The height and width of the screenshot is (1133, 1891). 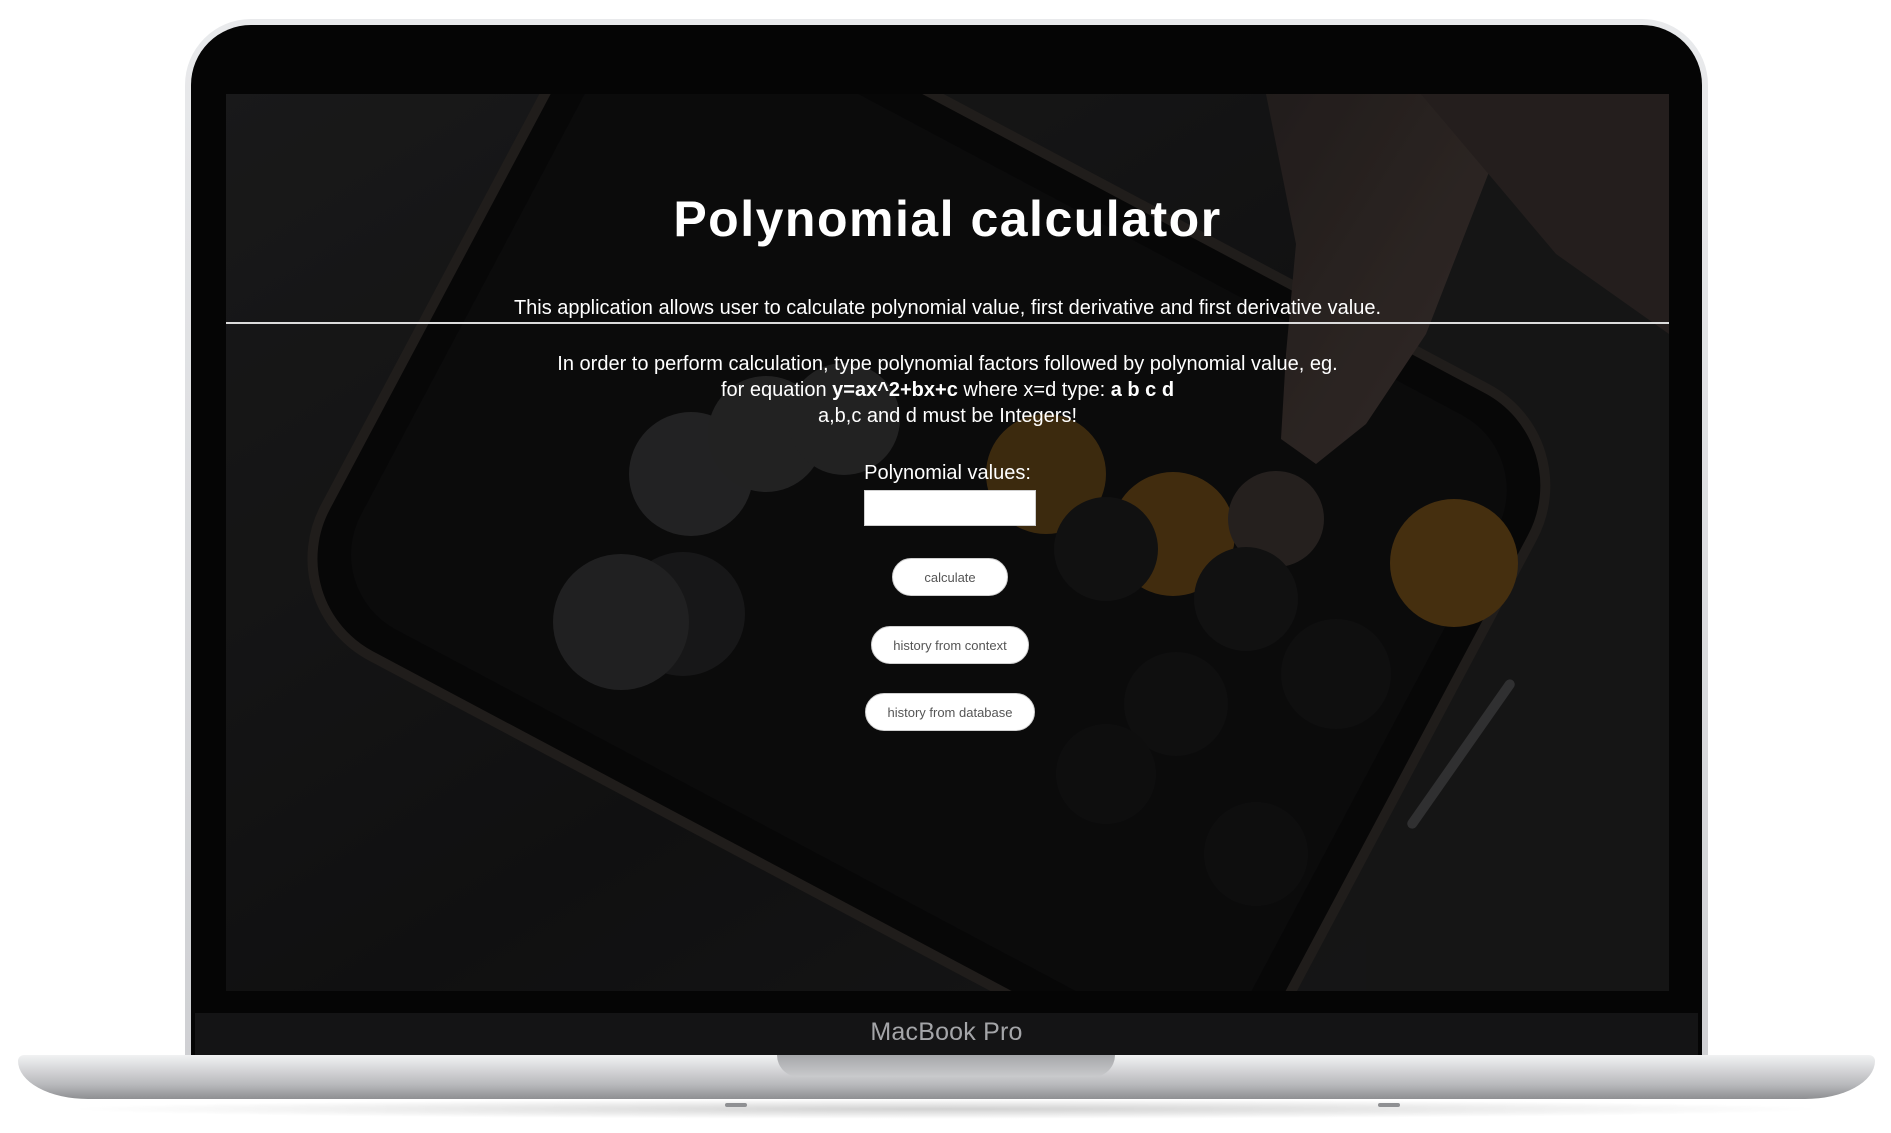 I want to click on laptop-foot-left, so click(x=736, y=1105).